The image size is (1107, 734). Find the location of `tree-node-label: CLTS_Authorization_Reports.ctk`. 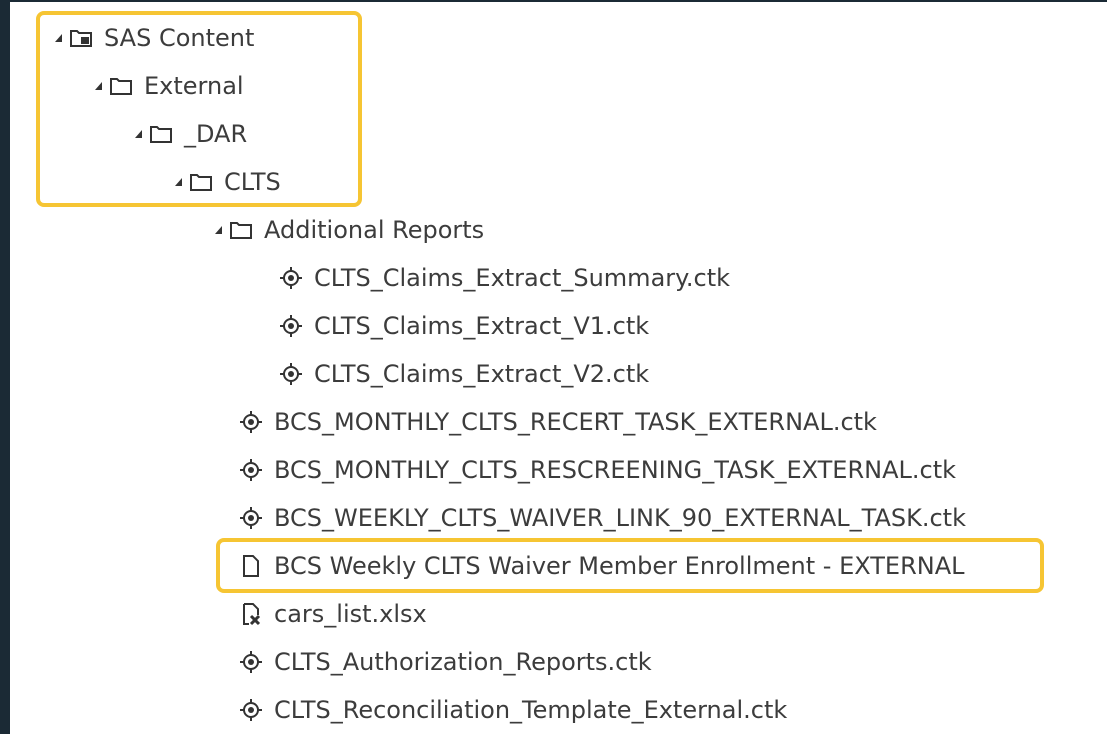

tree-node-label: CLTS_Authorization_Reports.ctk is located at coordinates (463, 662).